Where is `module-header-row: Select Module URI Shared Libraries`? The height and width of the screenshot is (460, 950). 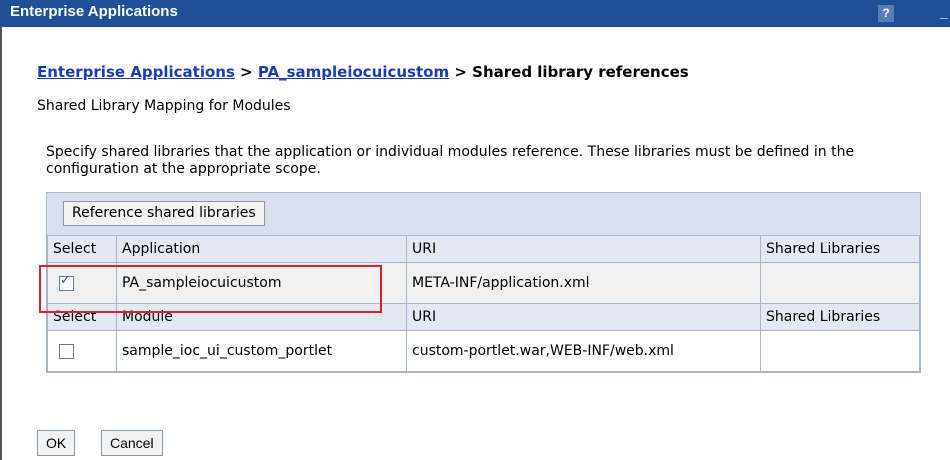 module-header-row: Select Module URI Shared Libraries is located at coordinates (483, 317).